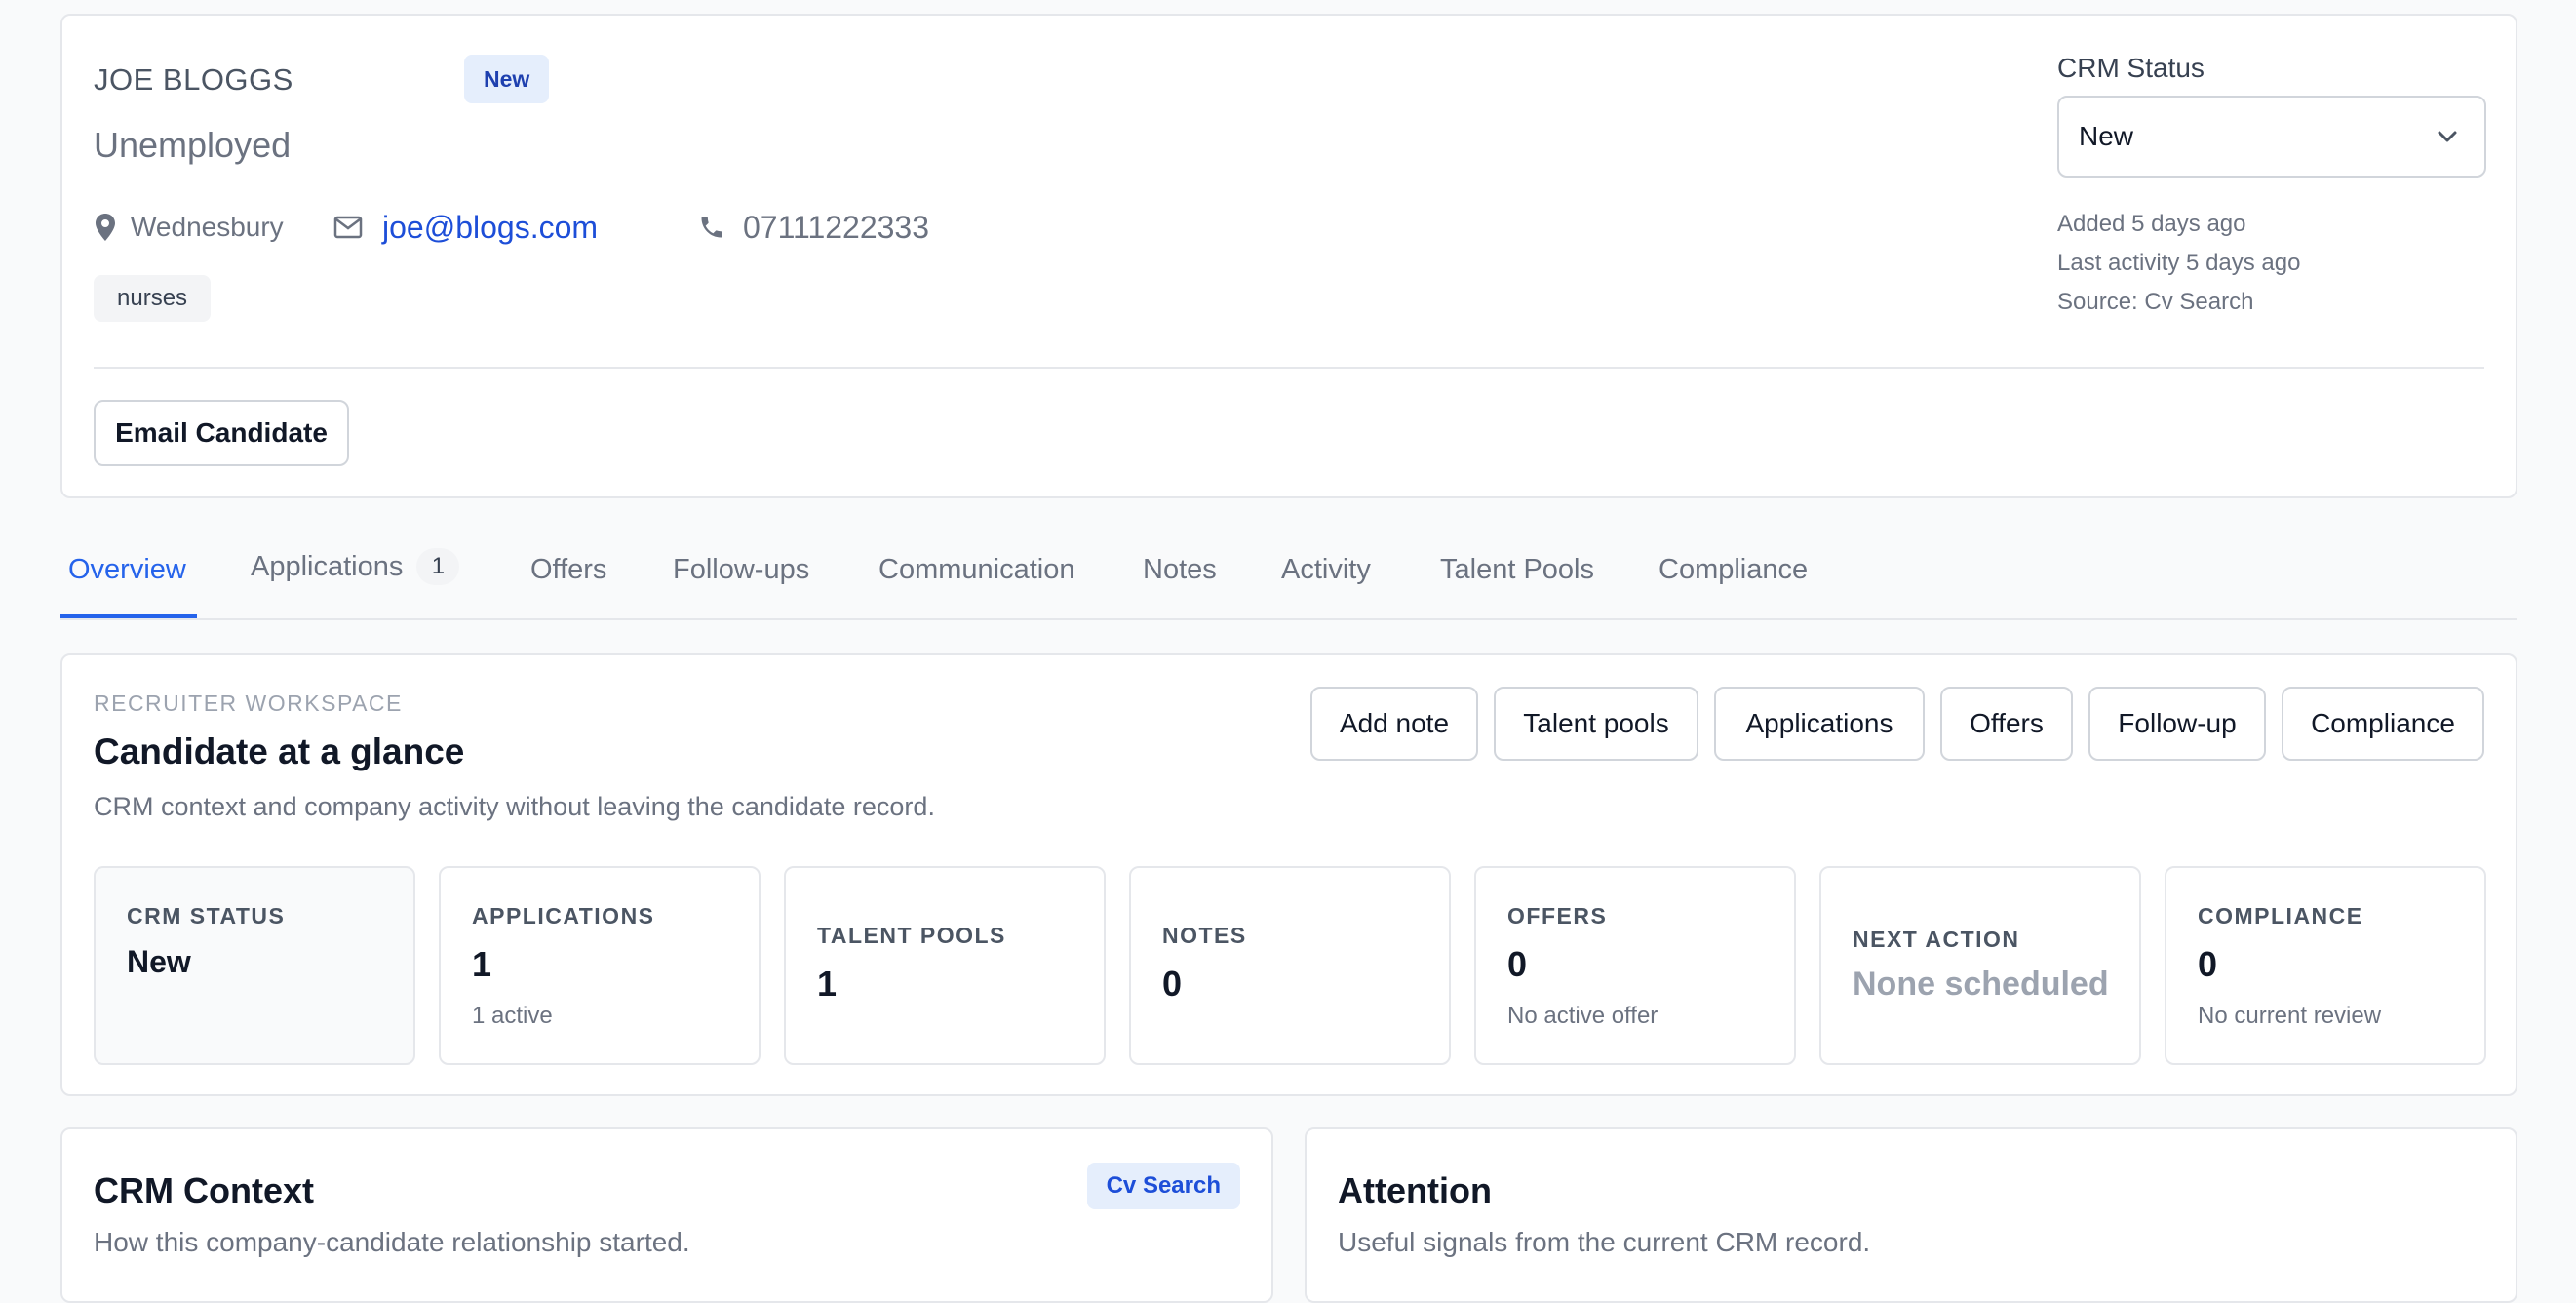  Describe the element at coordinates (254, 965) in the screenshot. I see `stat-card-crm-status: CRM STATUS New` at that location.